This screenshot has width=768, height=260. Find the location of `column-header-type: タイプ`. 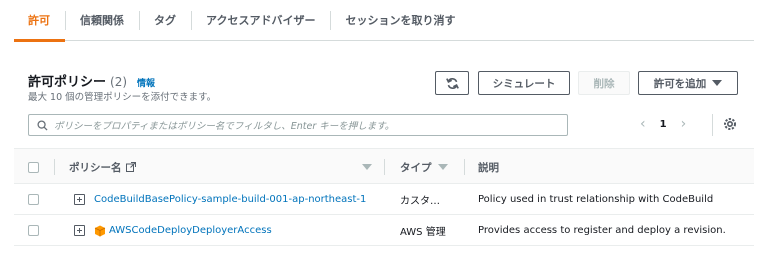

column-header-type: タイプ is located at coordinates (424, 167).